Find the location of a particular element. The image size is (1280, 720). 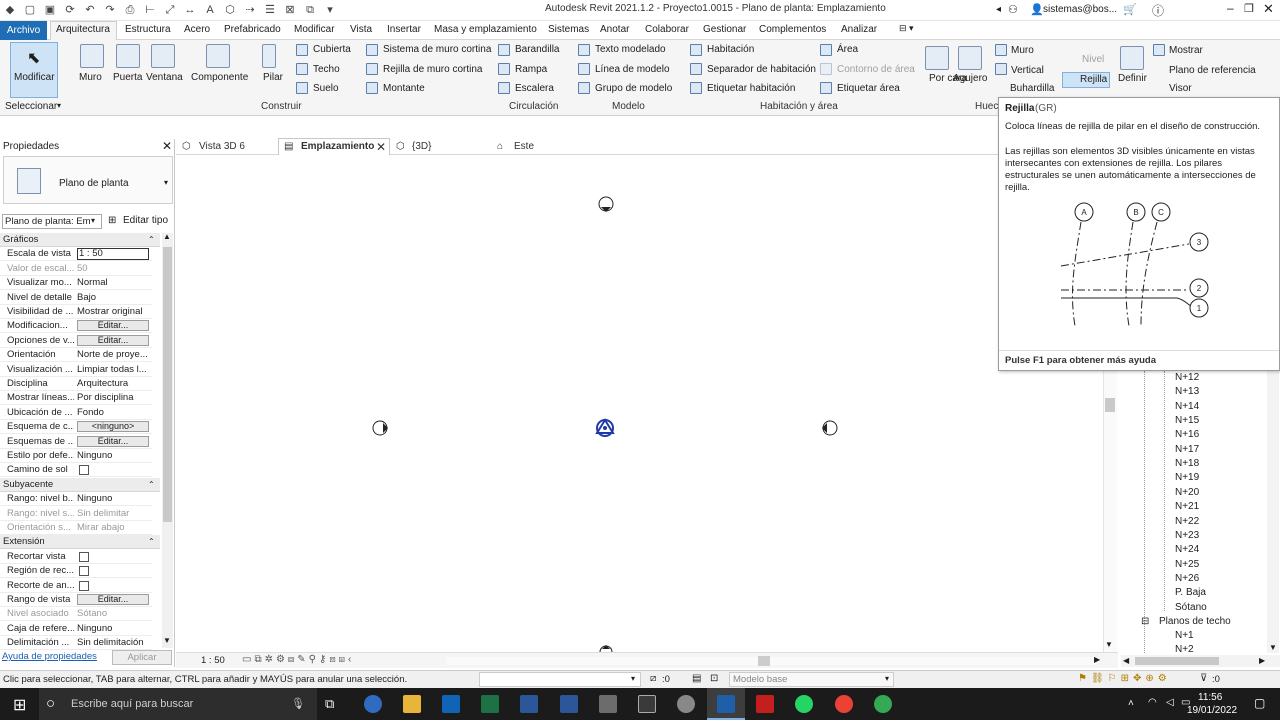

text-icon: A is located at coordinates (210, 10).